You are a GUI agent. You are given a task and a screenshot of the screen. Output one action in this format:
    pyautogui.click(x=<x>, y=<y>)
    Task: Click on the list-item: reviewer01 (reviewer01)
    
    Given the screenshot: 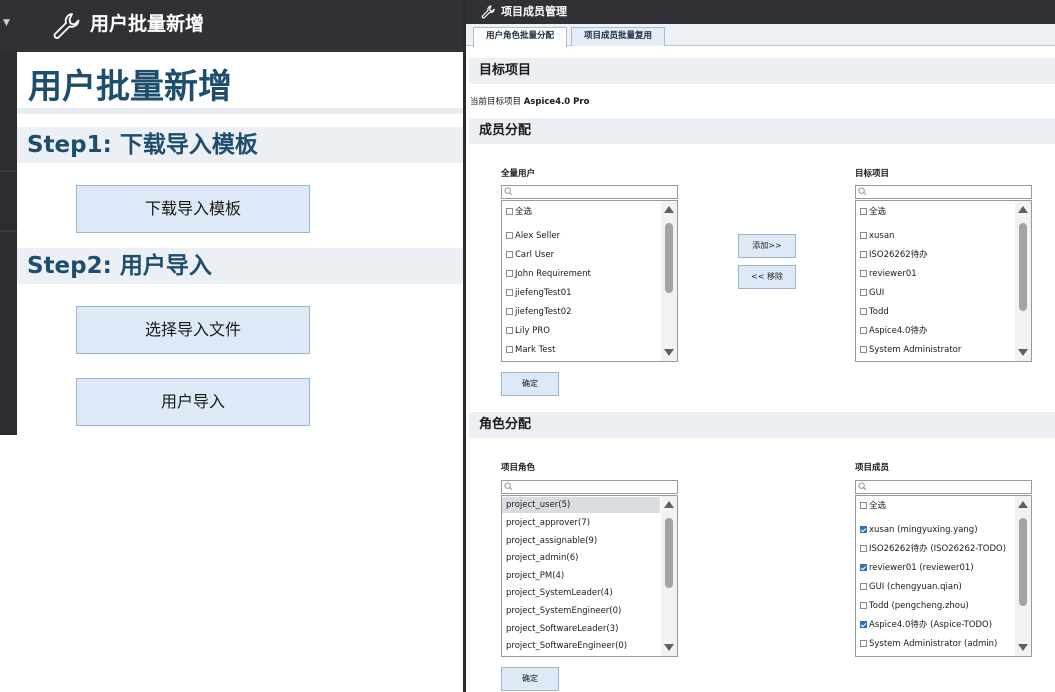 What is the action you would take?
    pyautogui.click(x=917, y=568)
    